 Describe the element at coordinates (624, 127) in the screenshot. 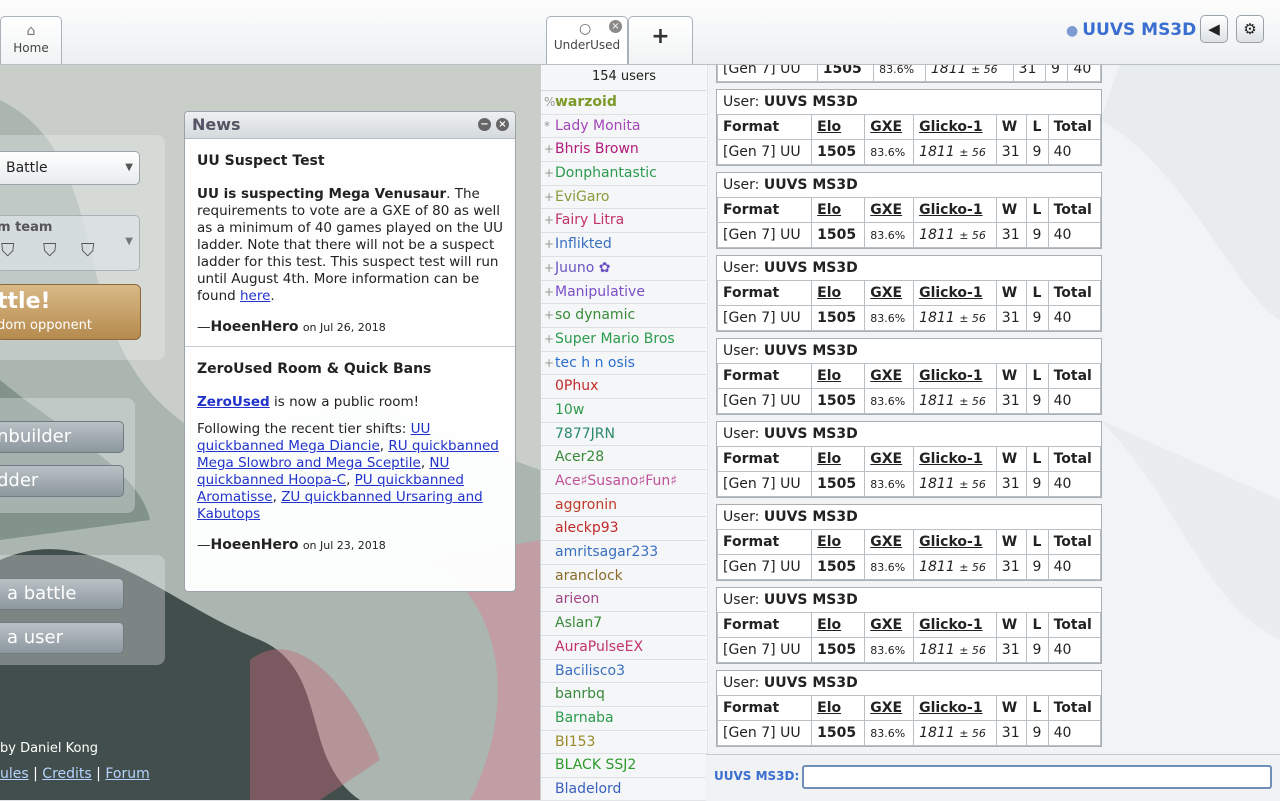

I see `user-list-item: * Lady Monita` at that location.